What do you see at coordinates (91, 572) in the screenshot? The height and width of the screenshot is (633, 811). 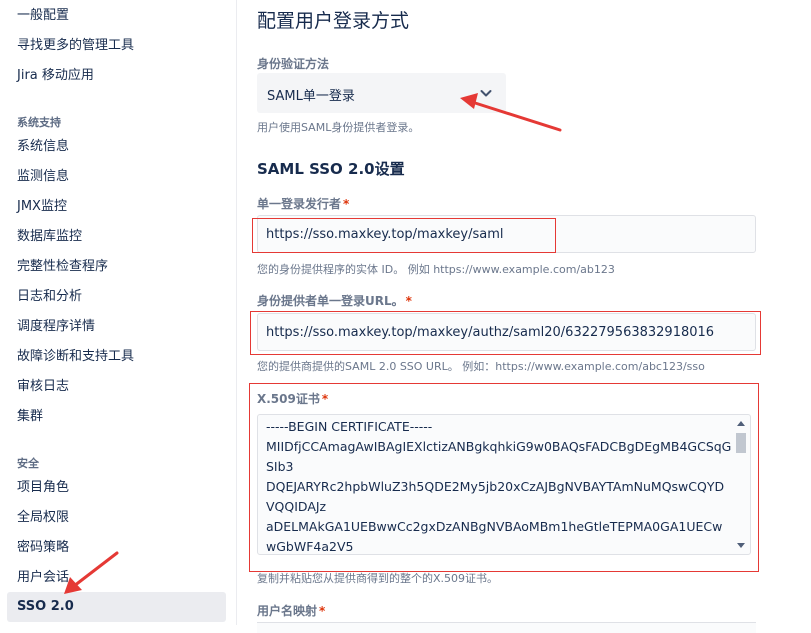 I see `annotation-arrow-sso` at bounding box center [91, 572].